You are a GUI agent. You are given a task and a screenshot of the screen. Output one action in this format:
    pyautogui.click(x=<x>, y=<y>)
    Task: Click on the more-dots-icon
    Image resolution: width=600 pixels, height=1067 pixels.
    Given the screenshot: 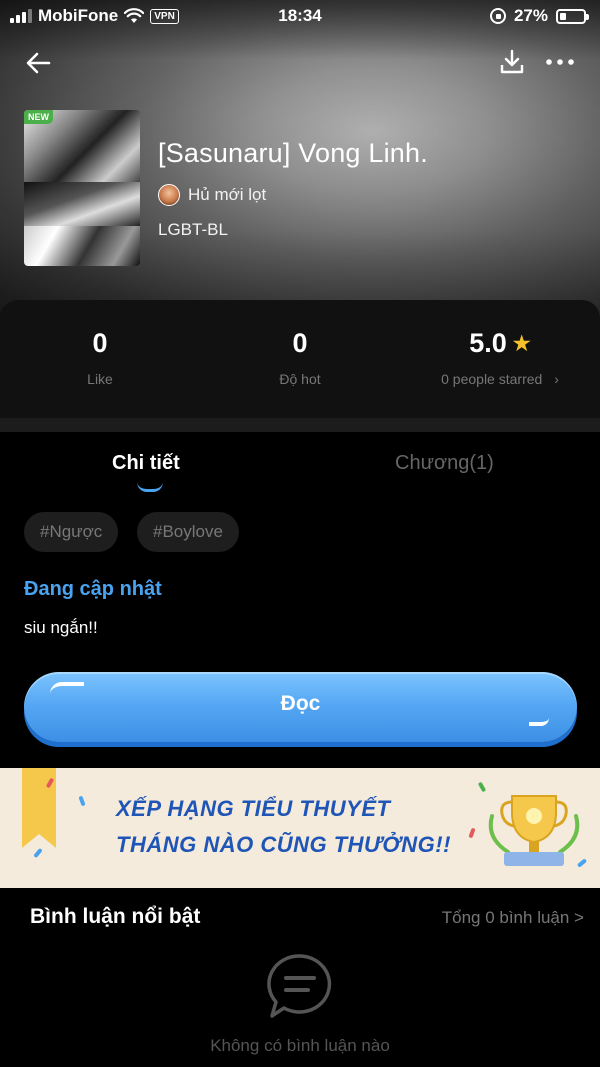 What is the action you would take?
    pyautogui.click(x=560, y=62)
    